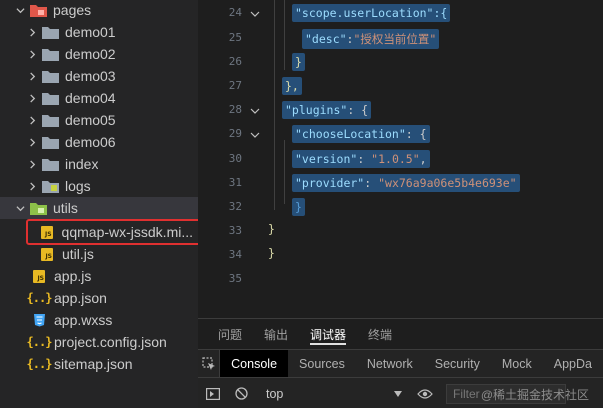  Describe the element at coordinates (337, 394) in the screenshot. I see `context-selector: top` at that location.